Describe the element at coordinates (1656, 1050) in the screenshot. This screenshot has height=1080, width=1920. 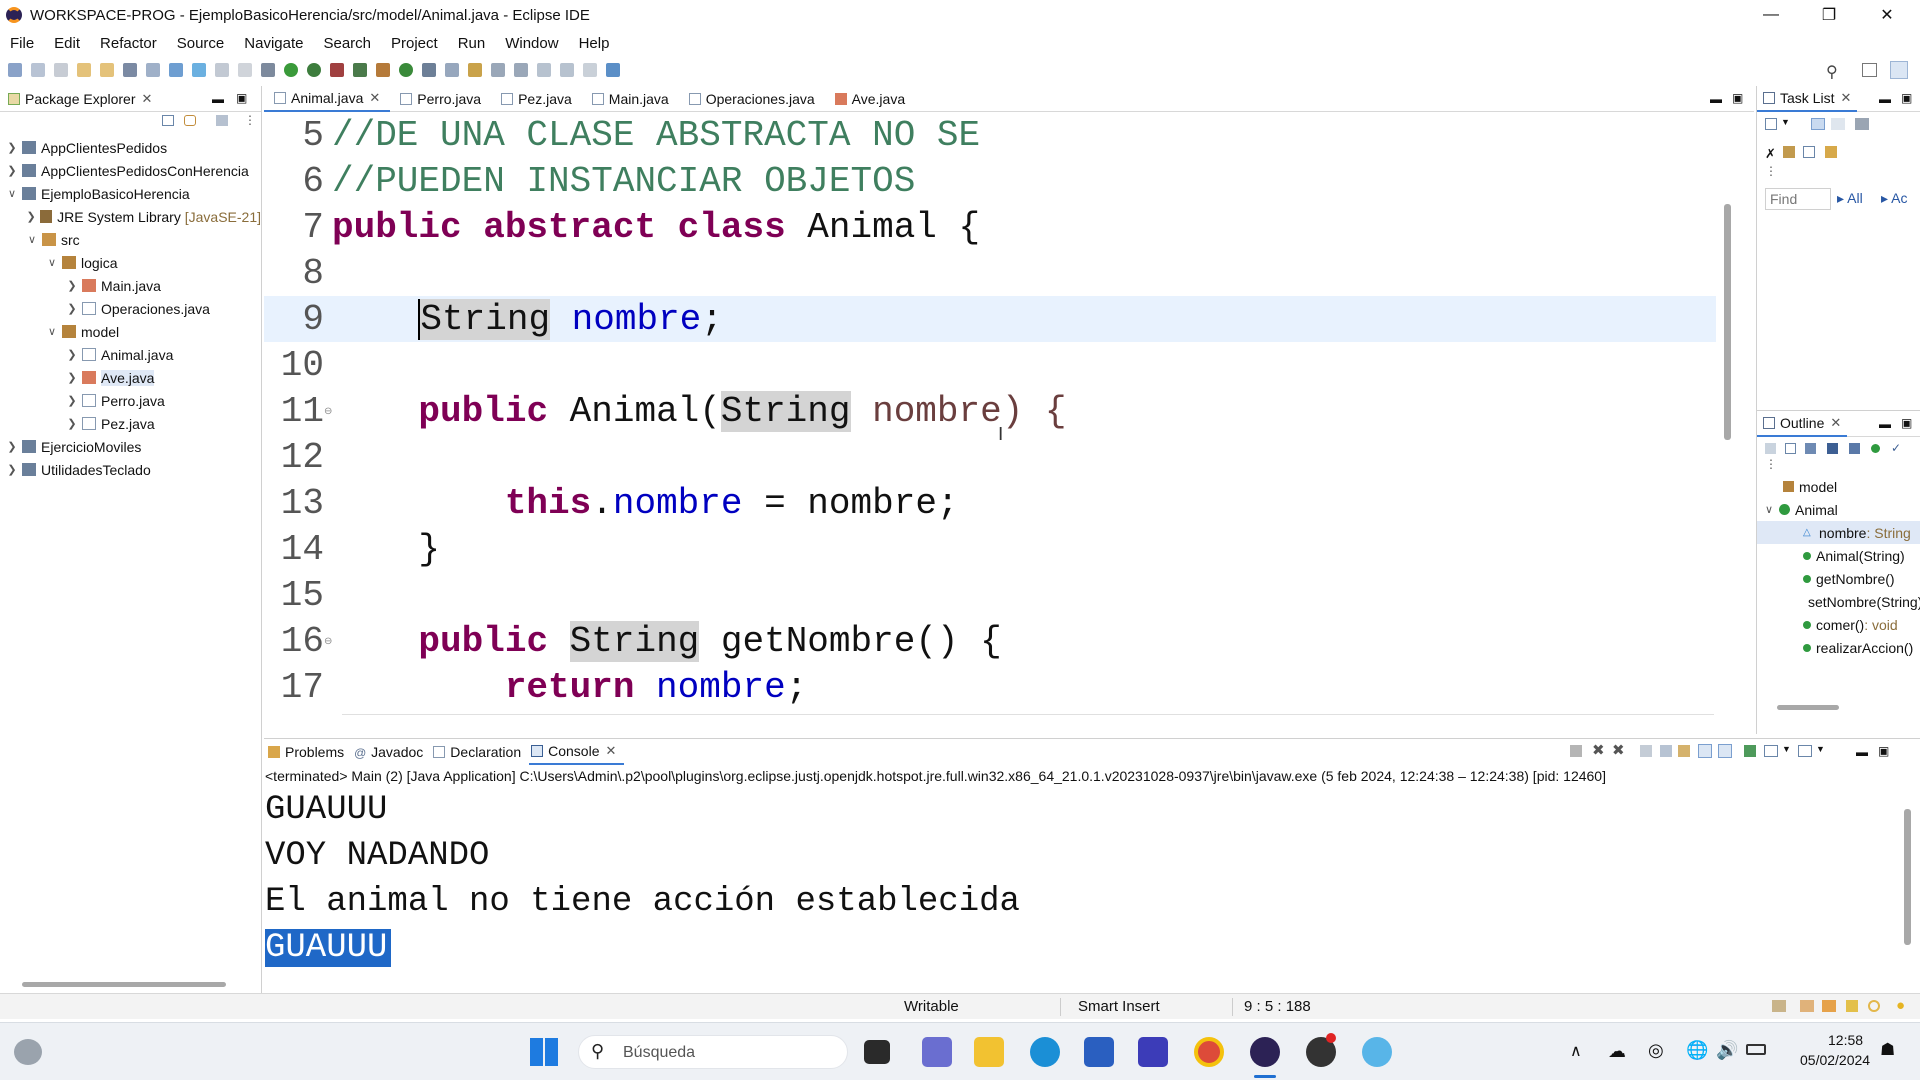
I see `microphone-icon: ◎` at that location.